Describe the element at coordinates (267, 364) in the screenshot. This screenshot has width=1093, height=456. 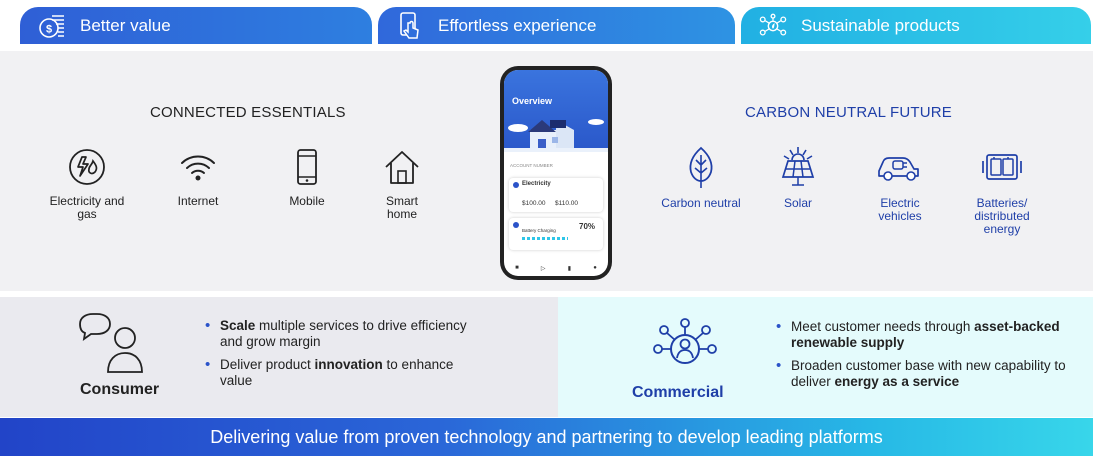
I see `bullet-text: Deliver product` at that location.